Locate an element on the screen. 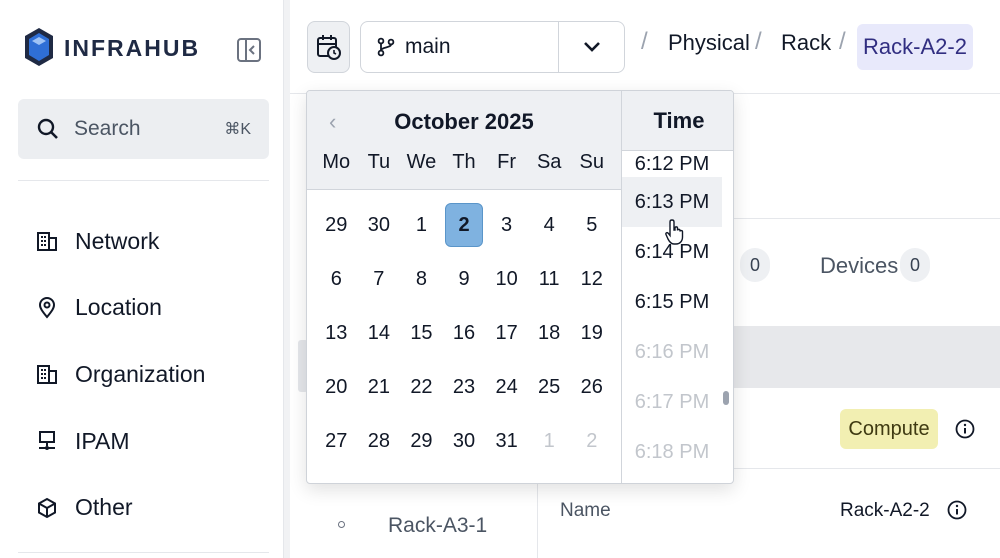 The width and height of the screenshot is (1000, 558). calendar-week: 29 30 1 2 3 4 5 is located at coordinates (464, 230).